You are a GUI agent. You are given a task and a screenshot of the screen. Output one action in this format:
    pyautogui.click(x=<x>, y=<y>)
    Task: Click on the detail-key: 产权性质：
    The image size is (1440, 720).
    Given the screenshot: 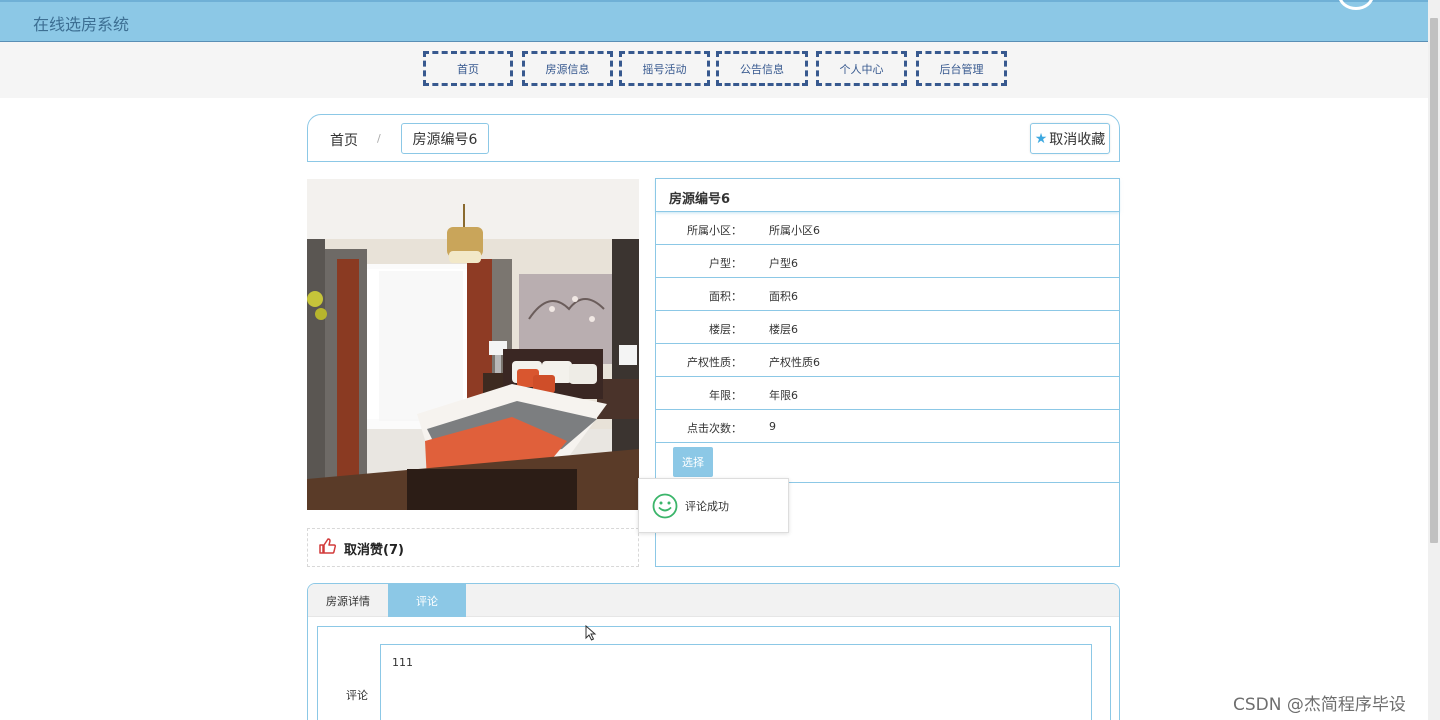 What is the action you would take?
    pyautogui.click(x=714, y=362)
    